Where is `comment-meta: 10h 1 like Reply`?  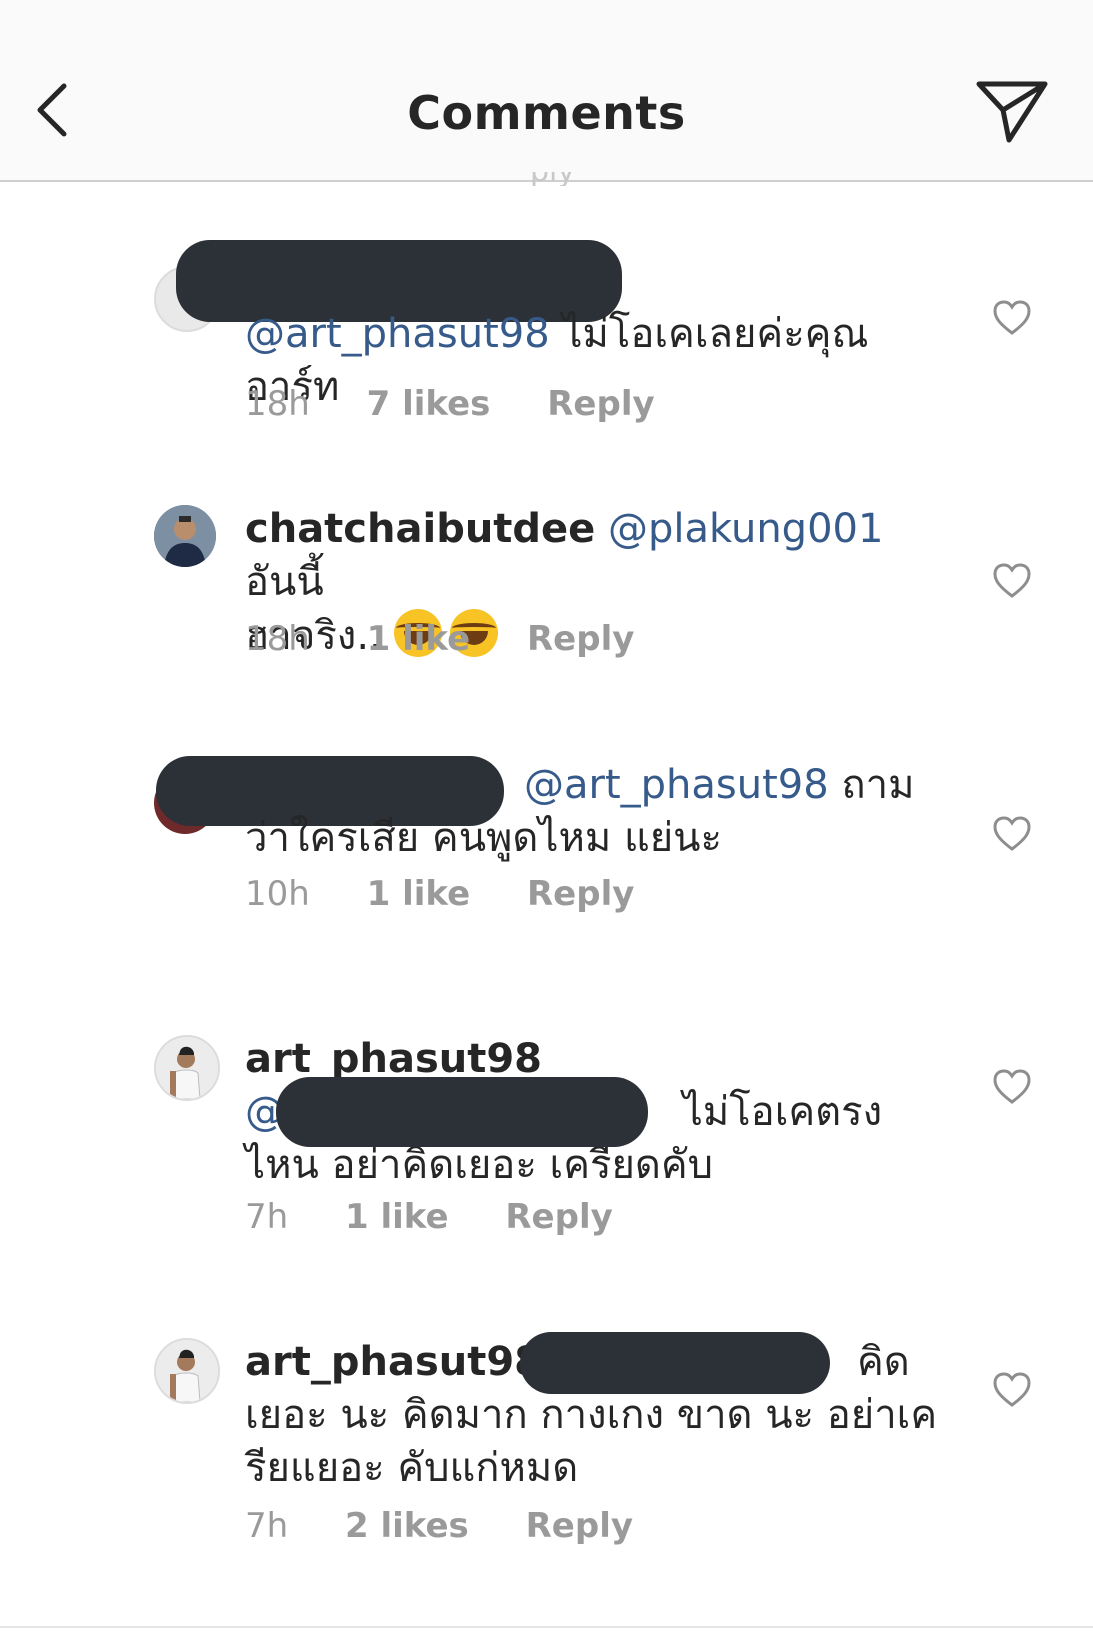
comment-meta: 10h 1 like Reply is located at coordinates (462, 894).